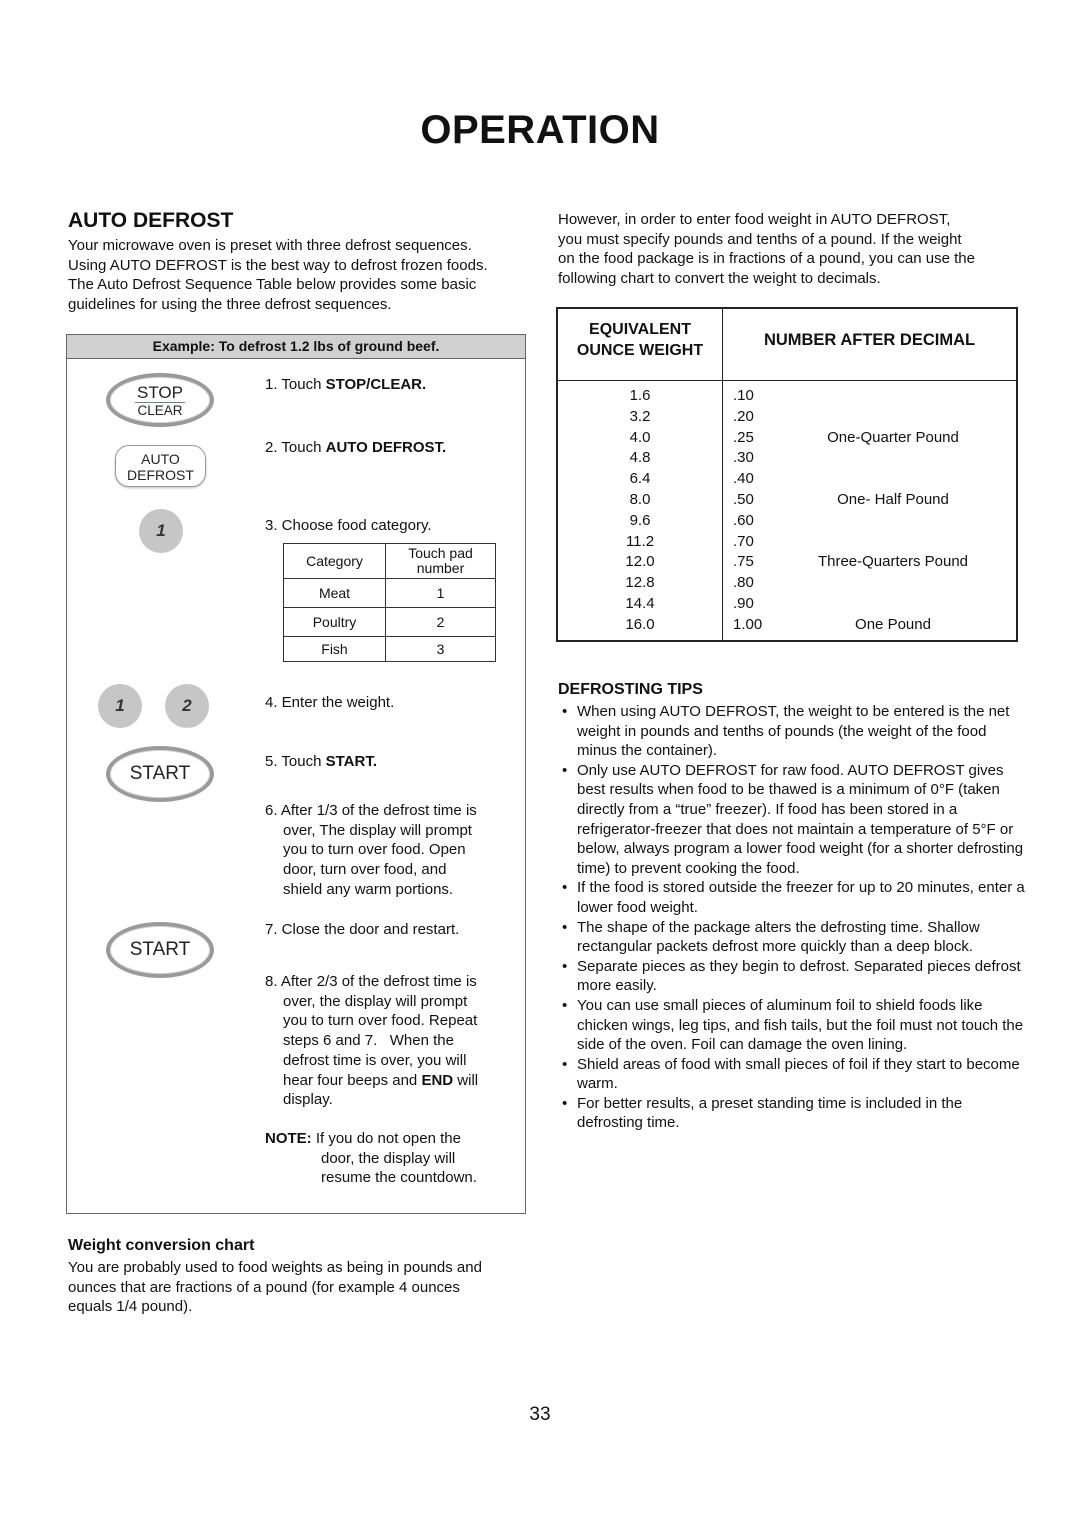 The height and width of the screenshot is (1528, 1080). I want to click on table-row: 9.6 .60, so click(787, 520).